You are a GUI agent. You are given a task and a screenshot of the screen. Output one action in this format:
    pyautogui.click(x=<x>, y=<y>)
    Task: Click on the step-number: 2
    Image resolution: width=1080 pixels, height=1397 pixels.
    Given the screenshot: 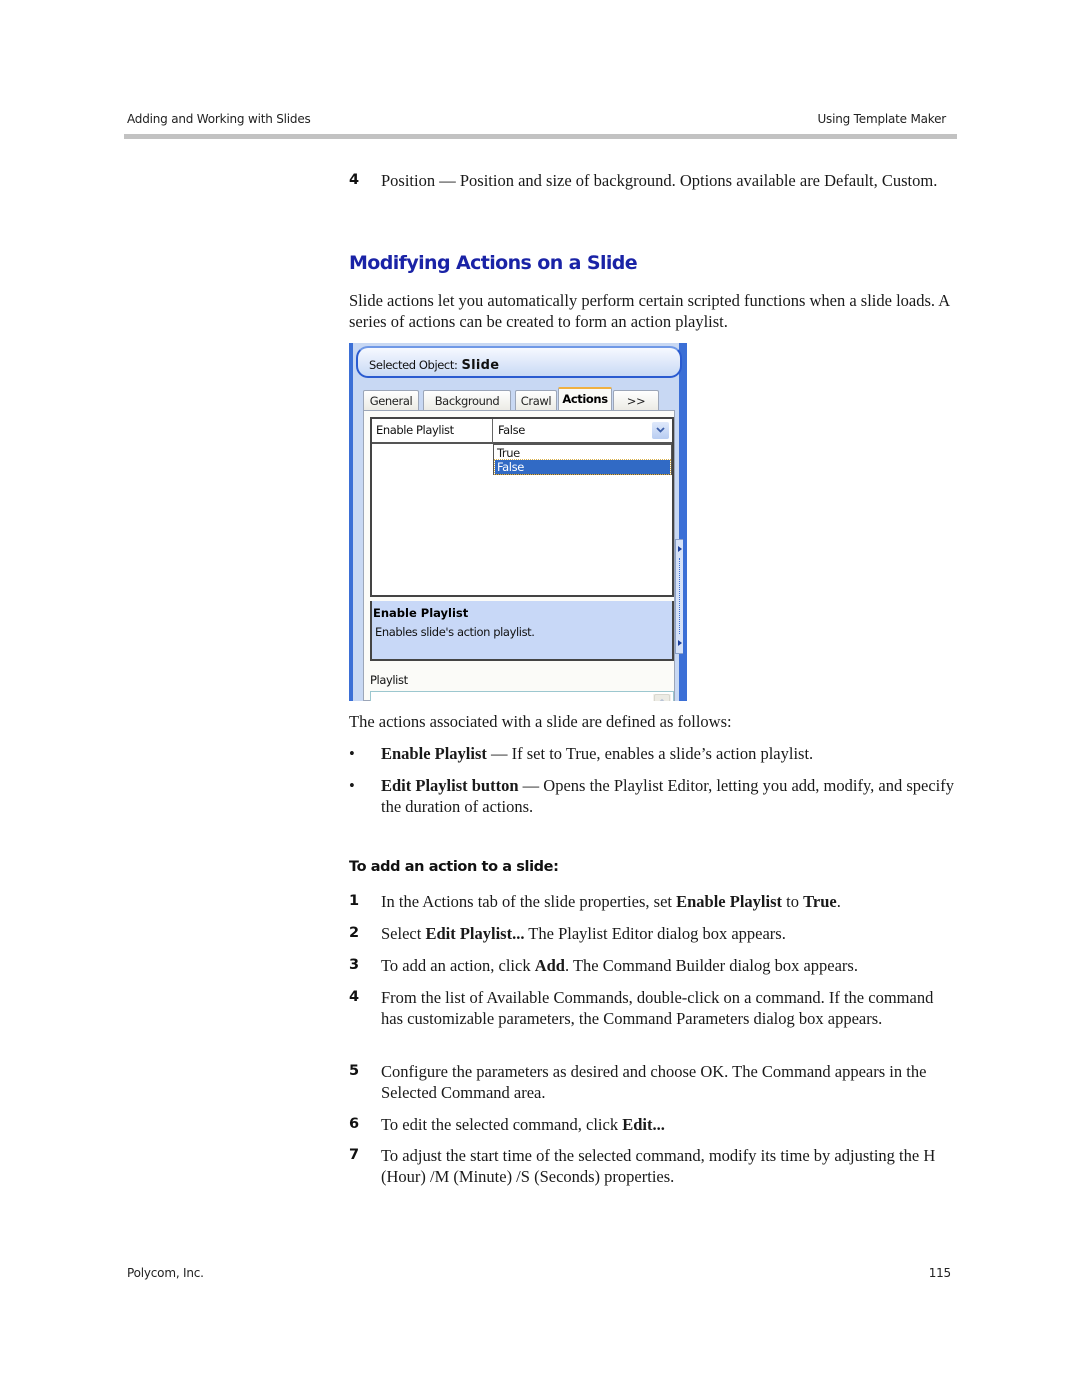 What is the action you would take?
    pyautogui.click(x=354, y=933)
    